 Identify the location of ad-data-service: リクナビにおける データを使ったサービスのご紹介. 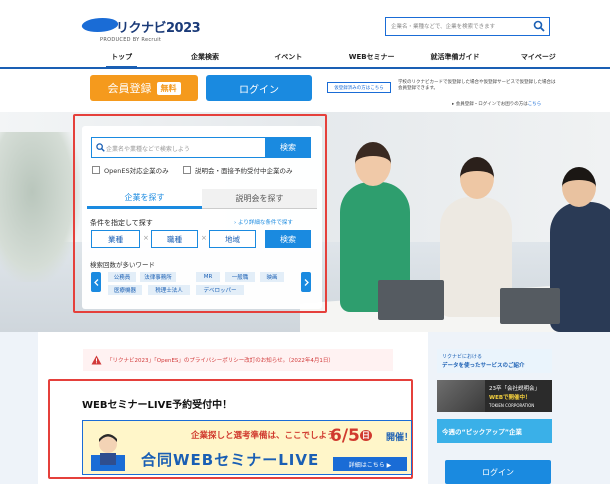
(494, 361).